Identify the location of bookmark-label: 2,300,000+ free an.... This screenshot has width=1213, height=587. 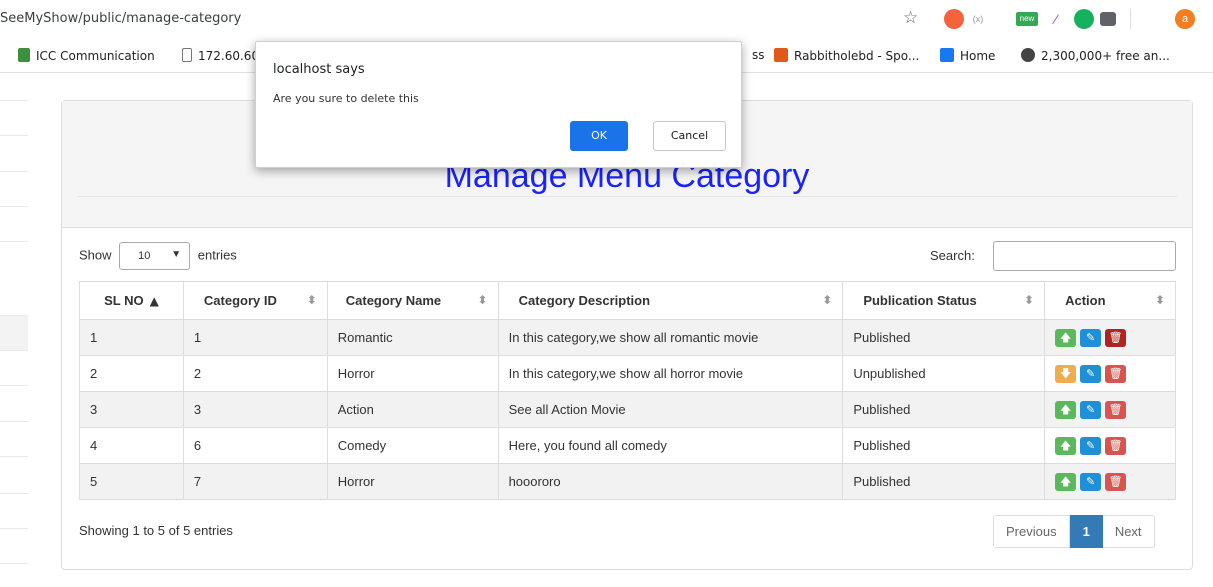
(1105, 56).